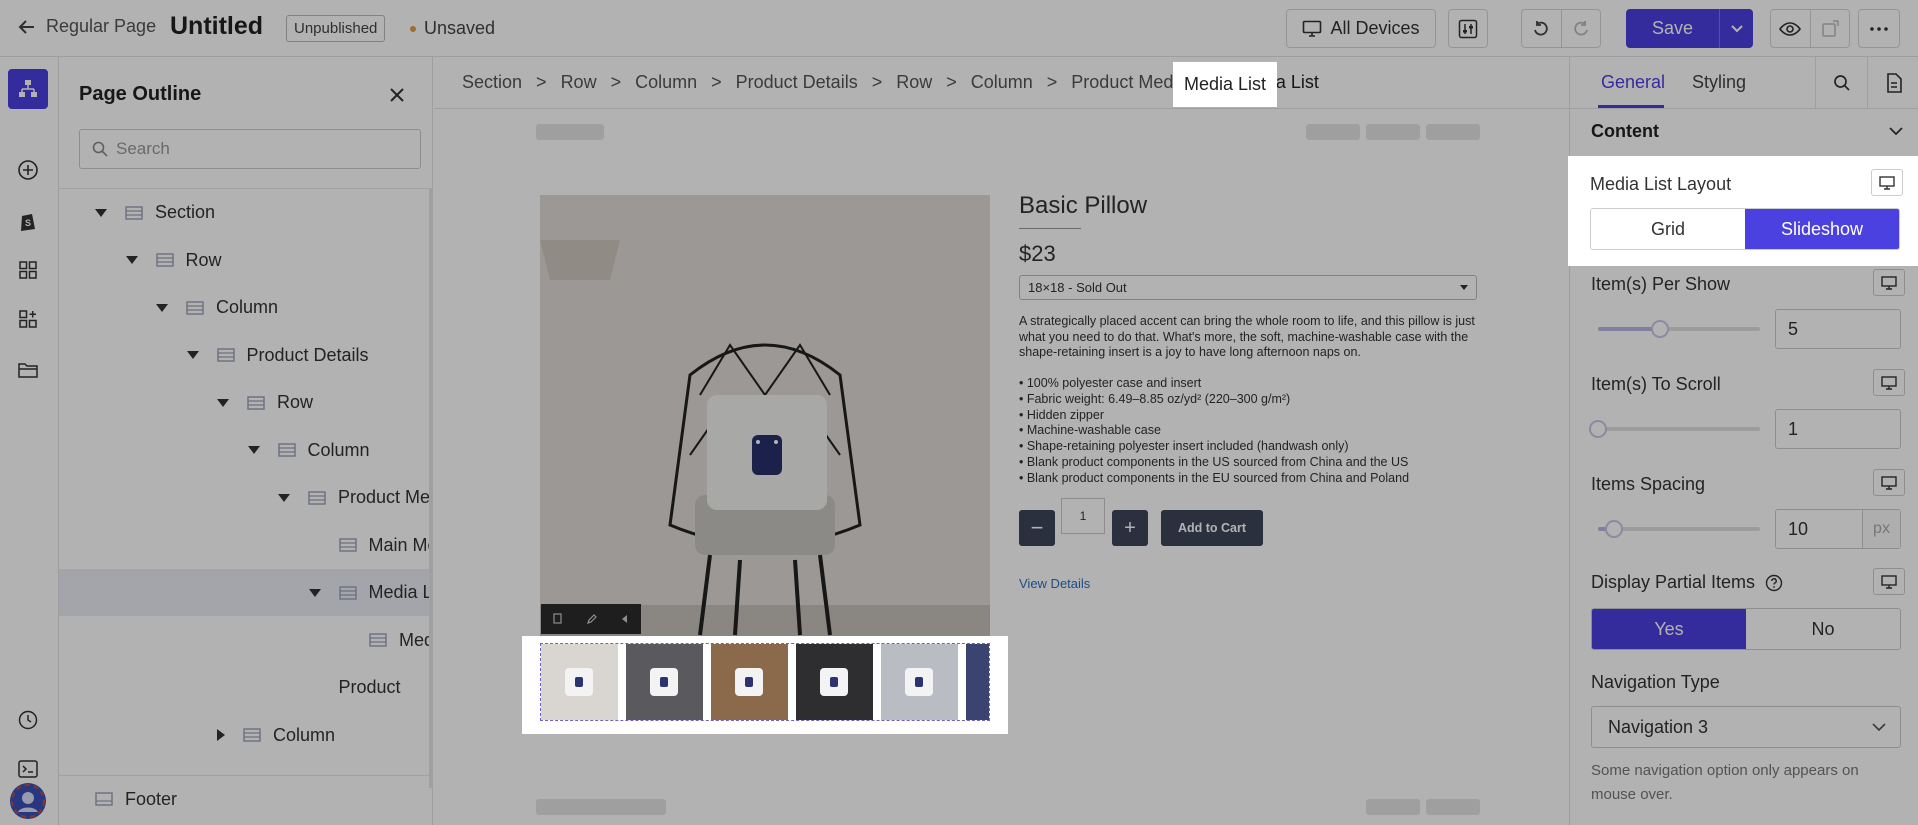 The image size is (1918, 825). What do you see at coordinates (1736, 28) in the screenshot?
I see `save-options-button` at bounding box center [1736, 28].